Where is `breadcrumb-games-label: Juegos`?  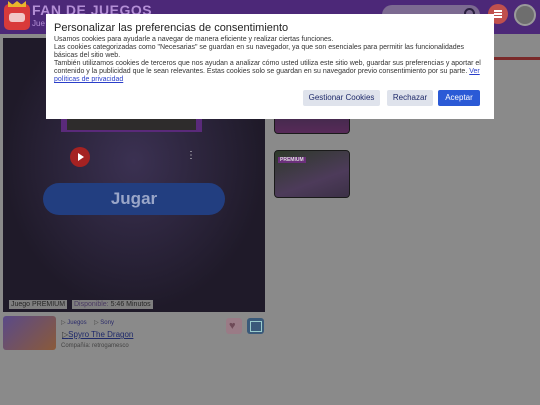 breadcrumb-games-label: Juegos is located at coordinates (76, 323).